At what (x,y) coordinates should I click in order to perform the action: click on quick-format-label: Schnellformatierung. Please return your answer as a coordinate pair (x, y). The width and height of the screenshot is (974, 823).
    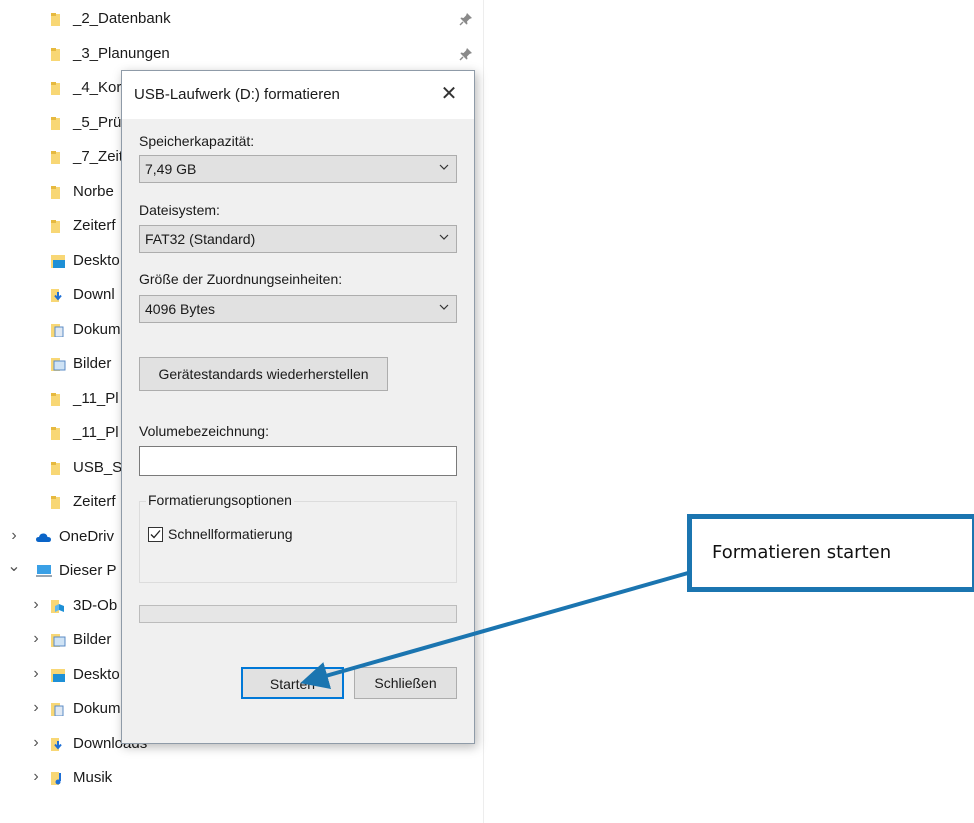
    Looking at the image, I should click on (230, 534).